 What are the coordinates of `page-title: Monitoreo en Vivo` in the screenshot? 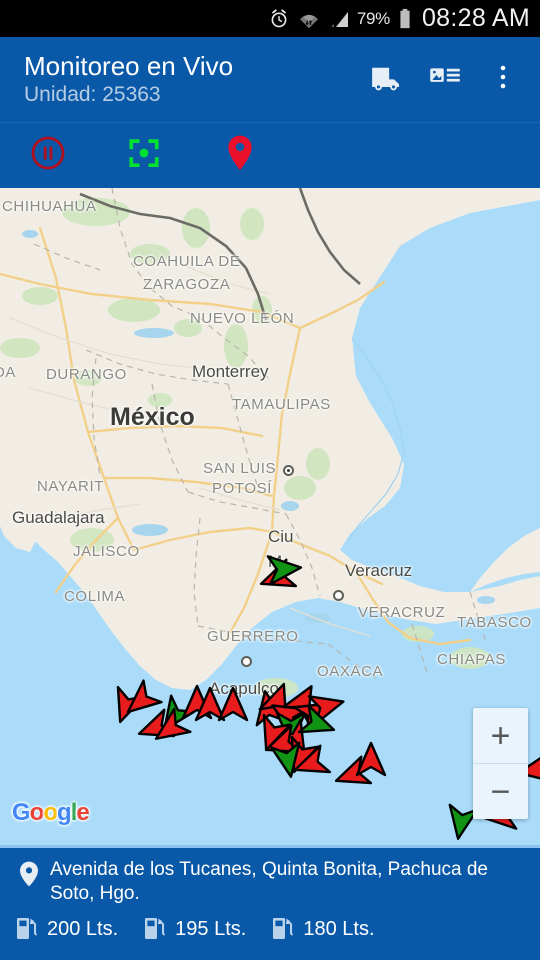 It's located at (129, 66).